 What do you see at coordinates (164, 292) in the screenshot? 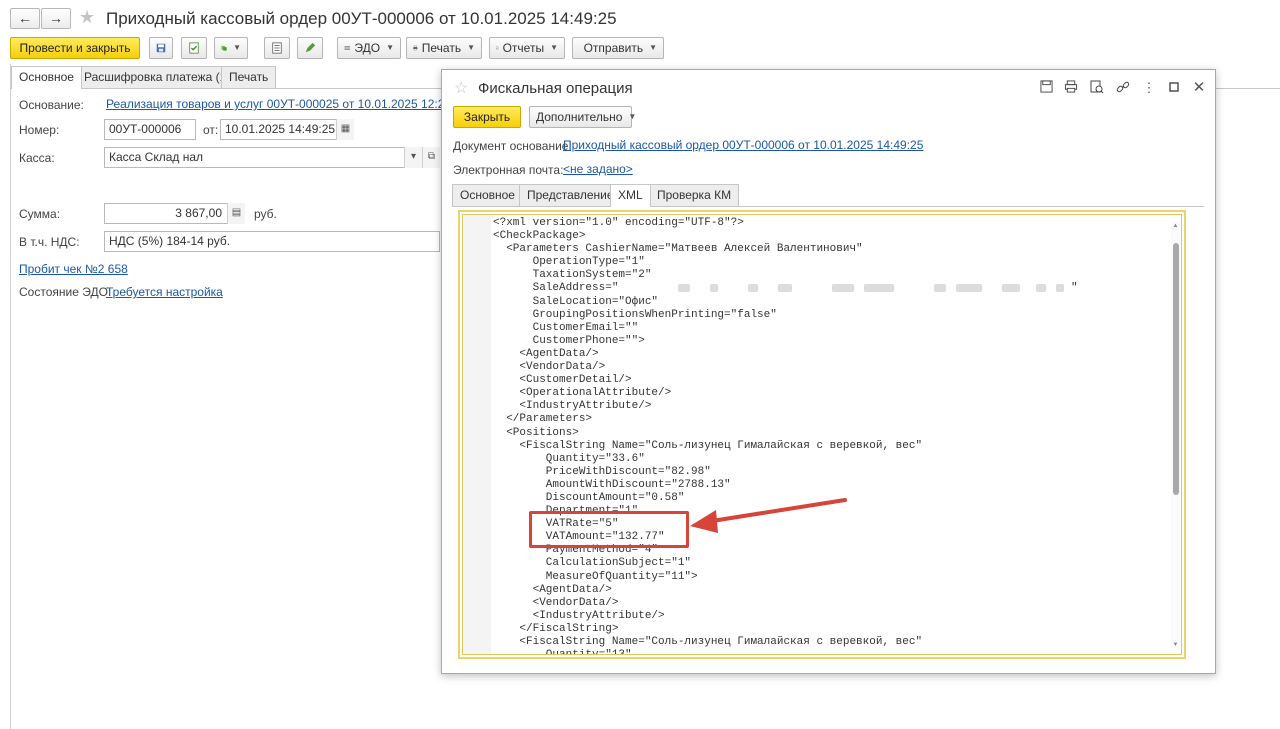
I see `edo-state-link: Требуется настройка` at bounding box center [164, 292].